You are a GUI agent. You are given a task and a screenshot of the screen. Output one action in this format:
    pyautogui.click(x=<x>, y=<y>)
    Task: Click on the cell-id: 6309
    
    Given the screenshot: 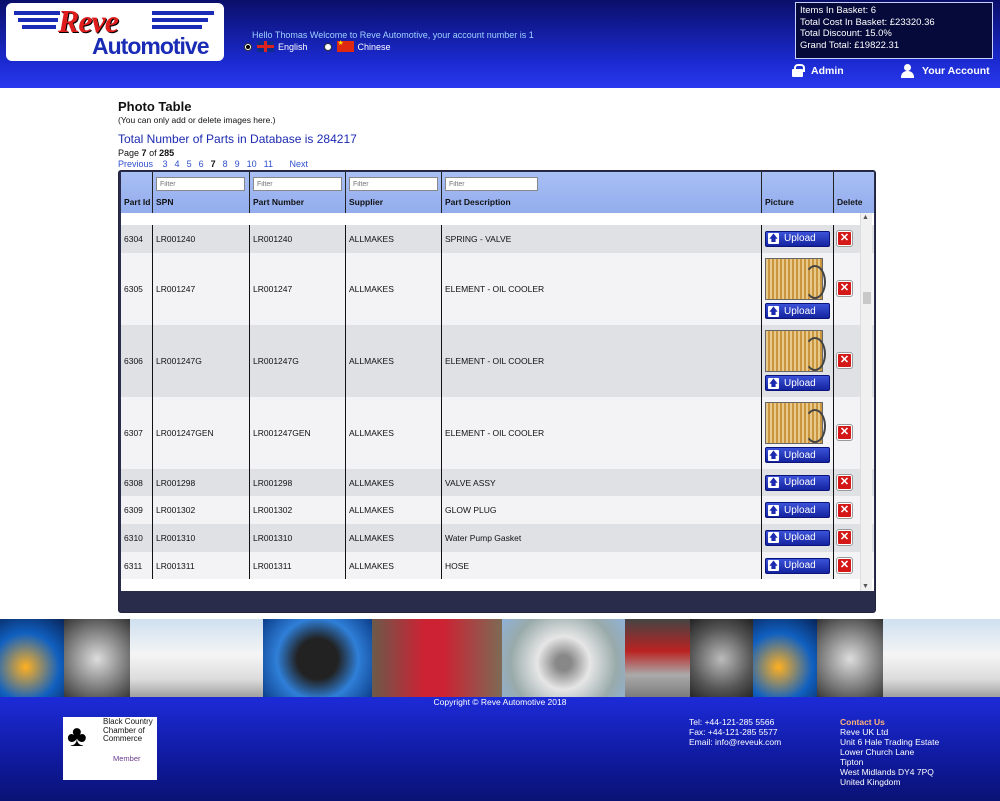 What is the action you would take?
    pyautogui.click(x=137, y=510)
    